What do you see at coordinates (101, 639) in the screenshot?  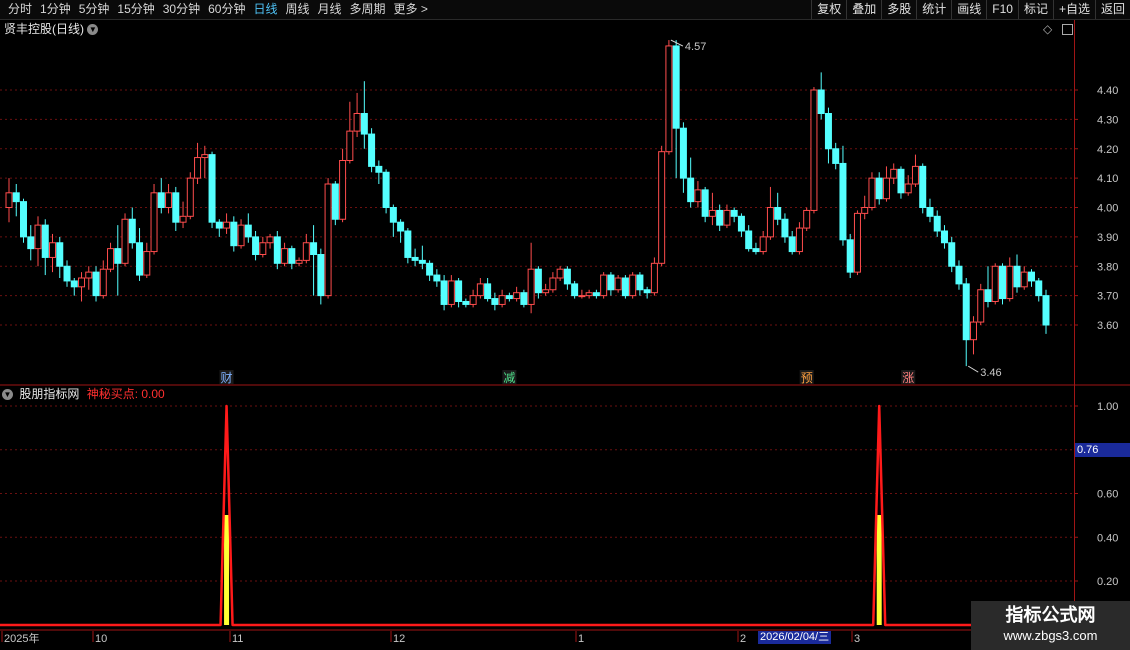 I see `x-tick-label: 10` at bounding box center [101, 639].